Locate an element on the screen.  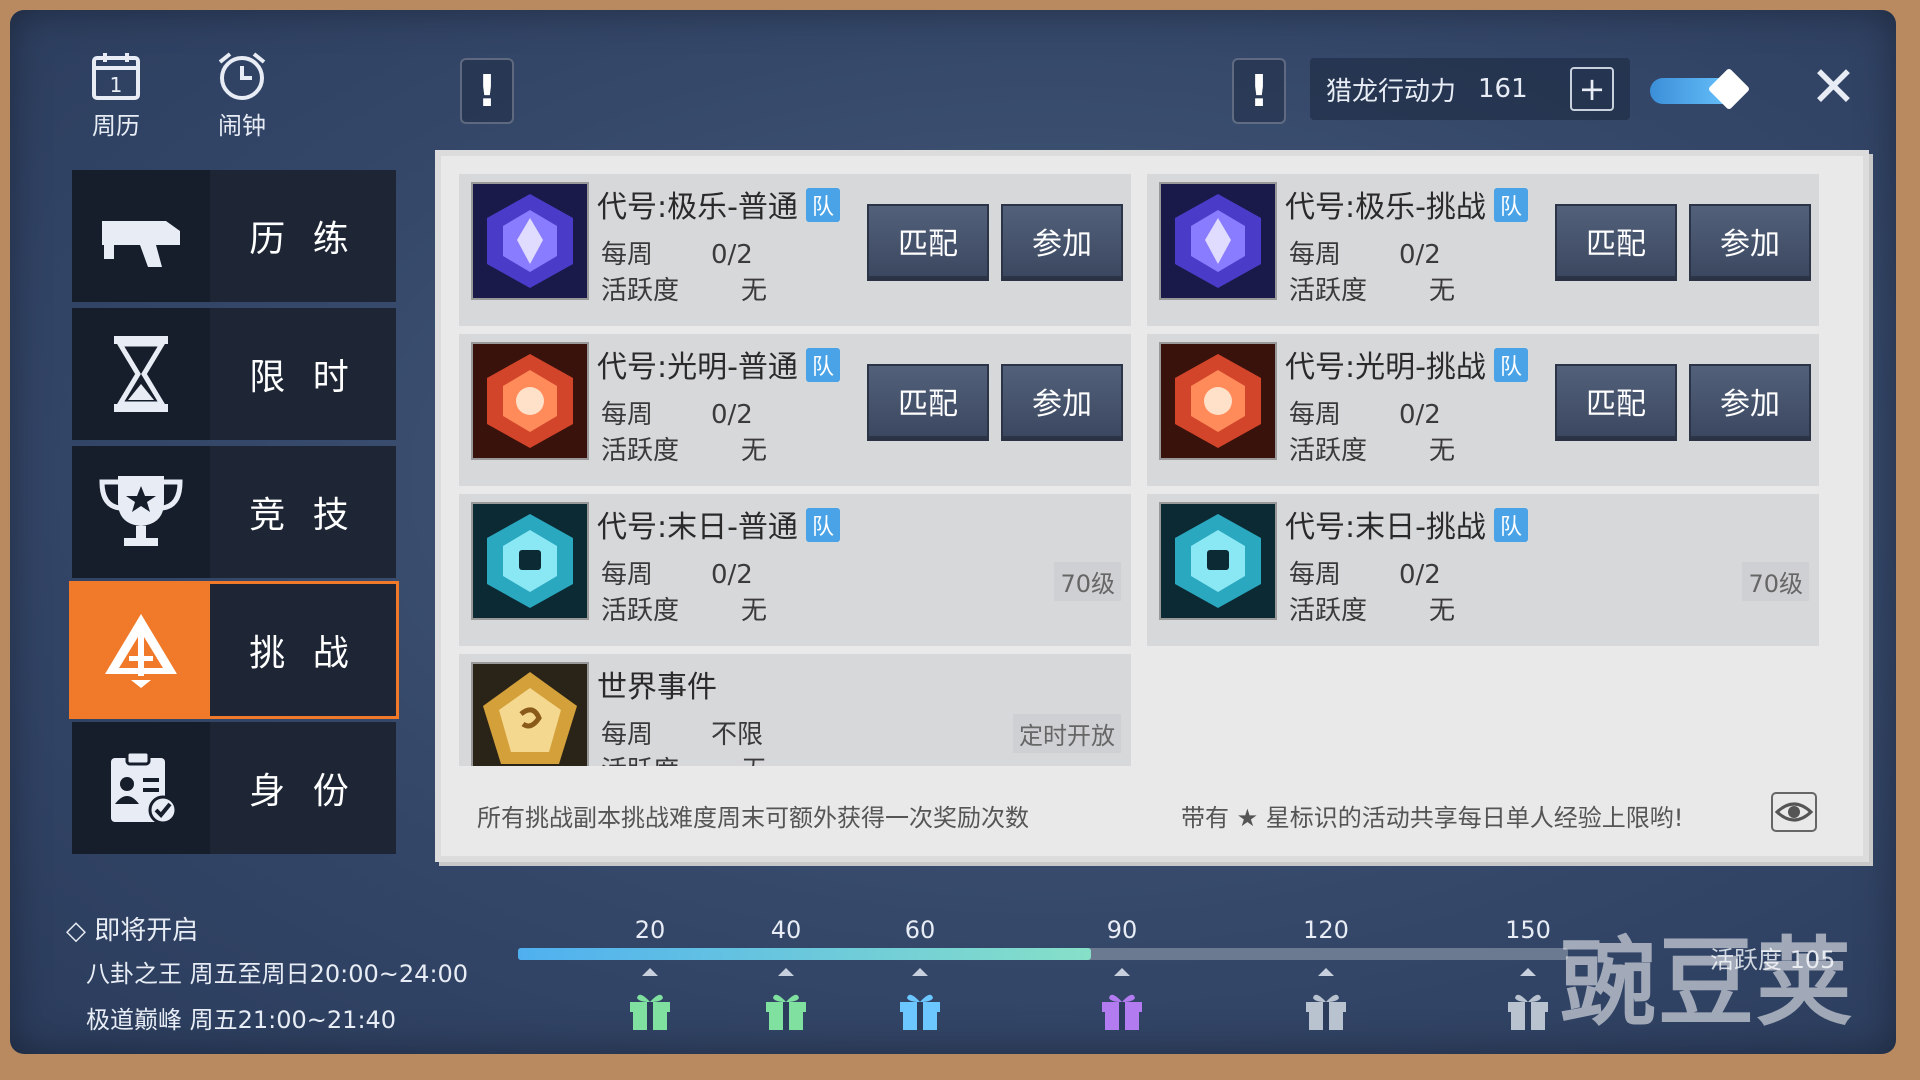
level-requirement: 70级 is located at coordinates (1087, 581).